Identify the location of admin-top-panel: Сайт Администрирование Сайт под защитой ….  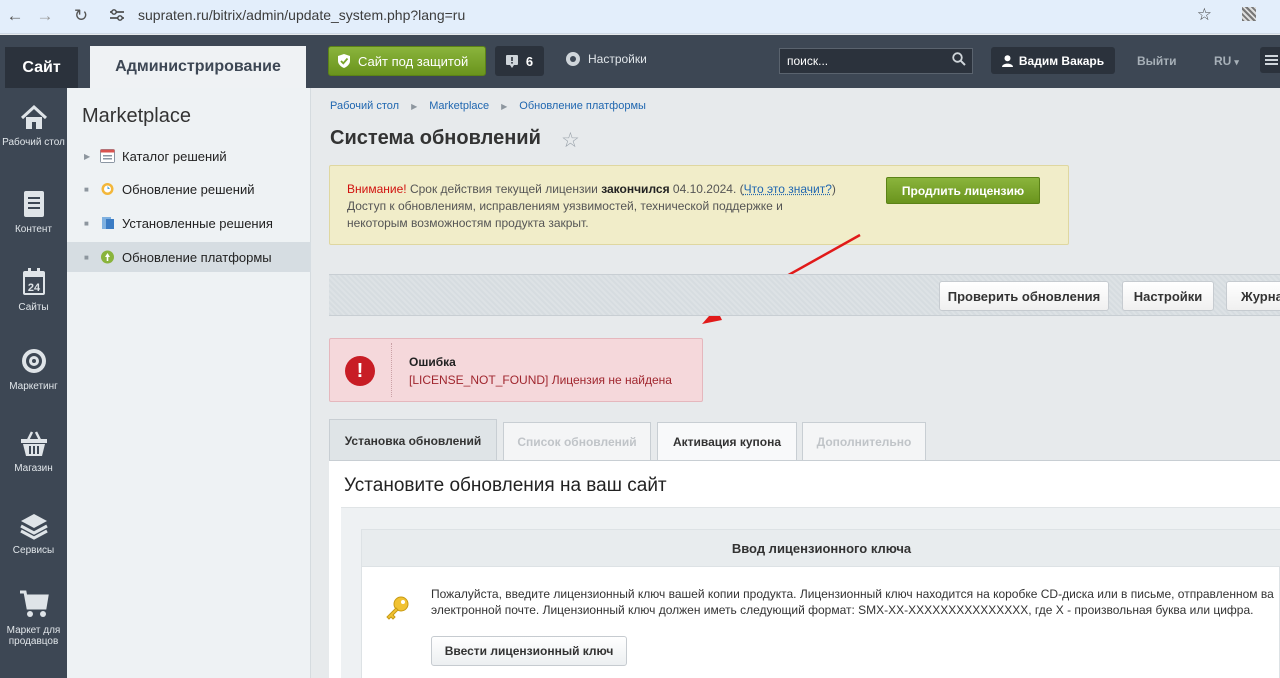
(640, 61).